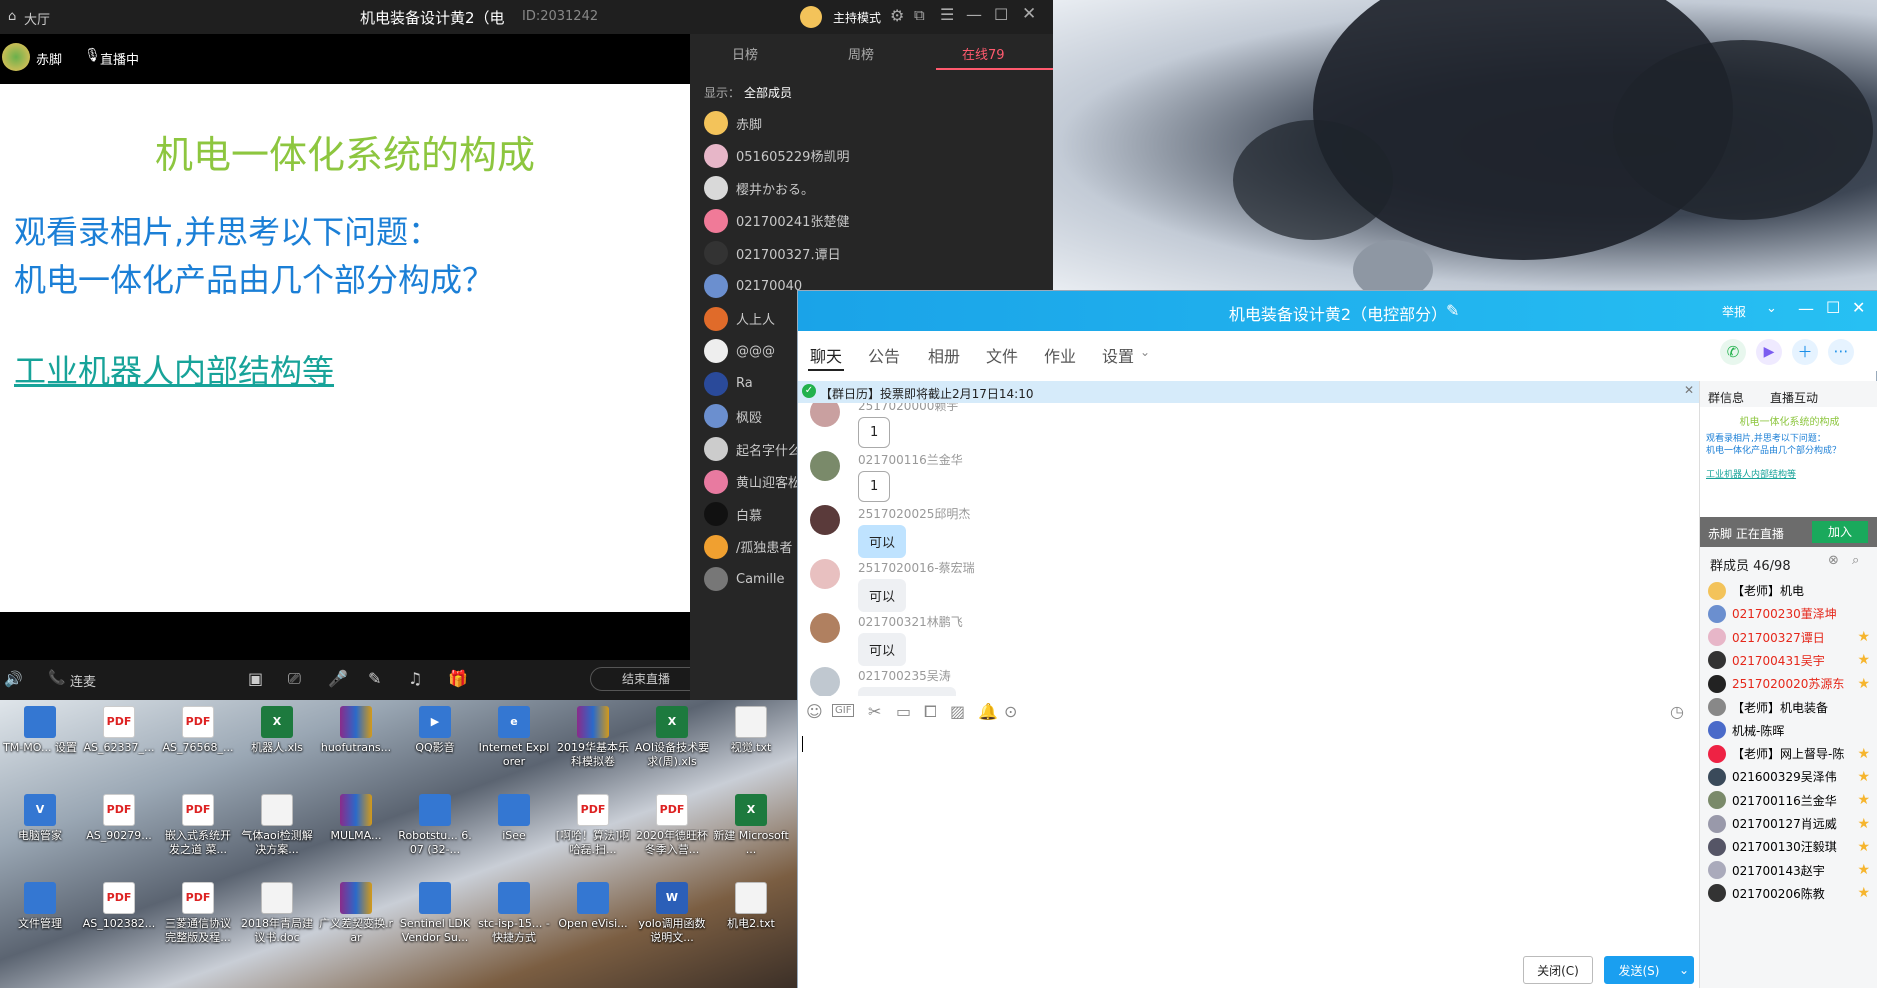 The image size is (1877, 988). I want to click on dropdown-icon: ⌄, so click(1771, 308).